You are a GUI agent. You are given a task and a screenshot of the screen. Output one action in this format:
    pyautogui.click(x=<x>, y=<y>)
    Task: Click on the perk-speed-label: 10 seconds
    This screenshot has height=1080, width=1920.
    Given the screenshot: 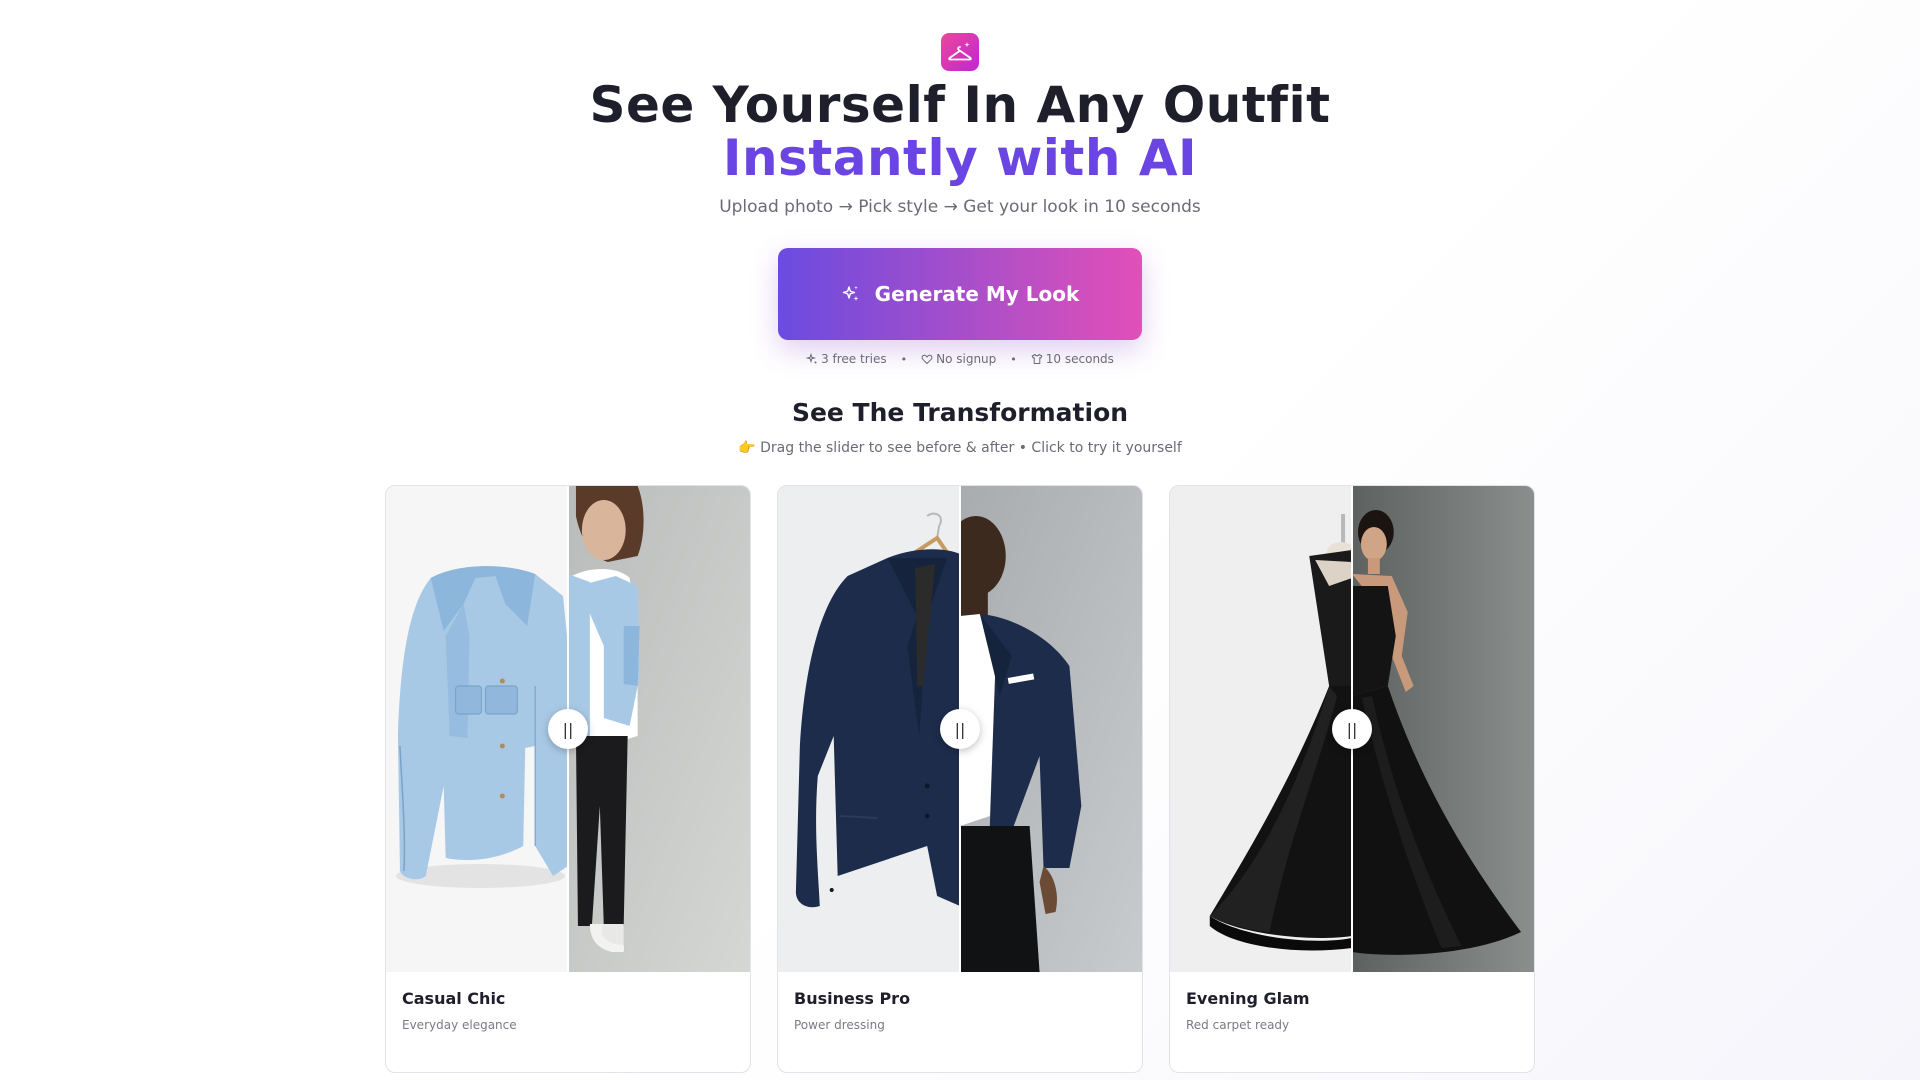 What is the action you would take?
    pyautogui.click(x=1079, y=359)
    